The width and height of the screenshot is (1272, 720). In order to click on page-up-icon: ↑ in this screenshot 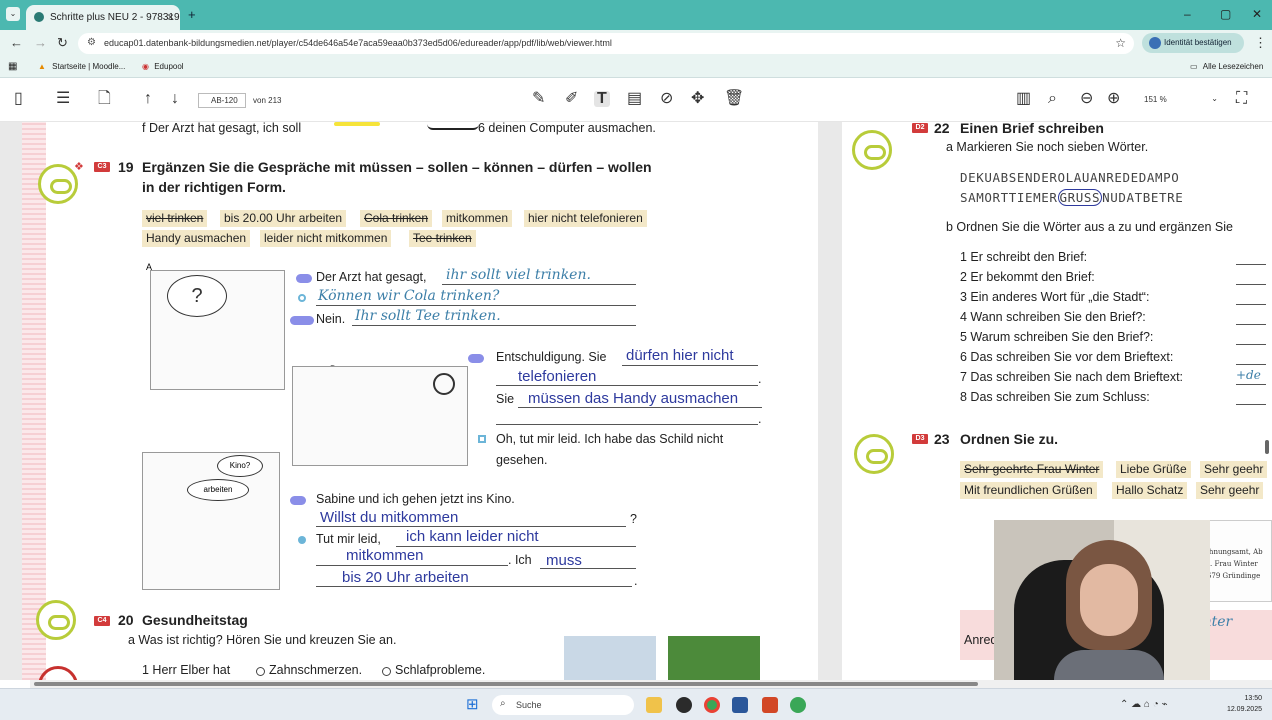, I will do `click(148, 99)`.